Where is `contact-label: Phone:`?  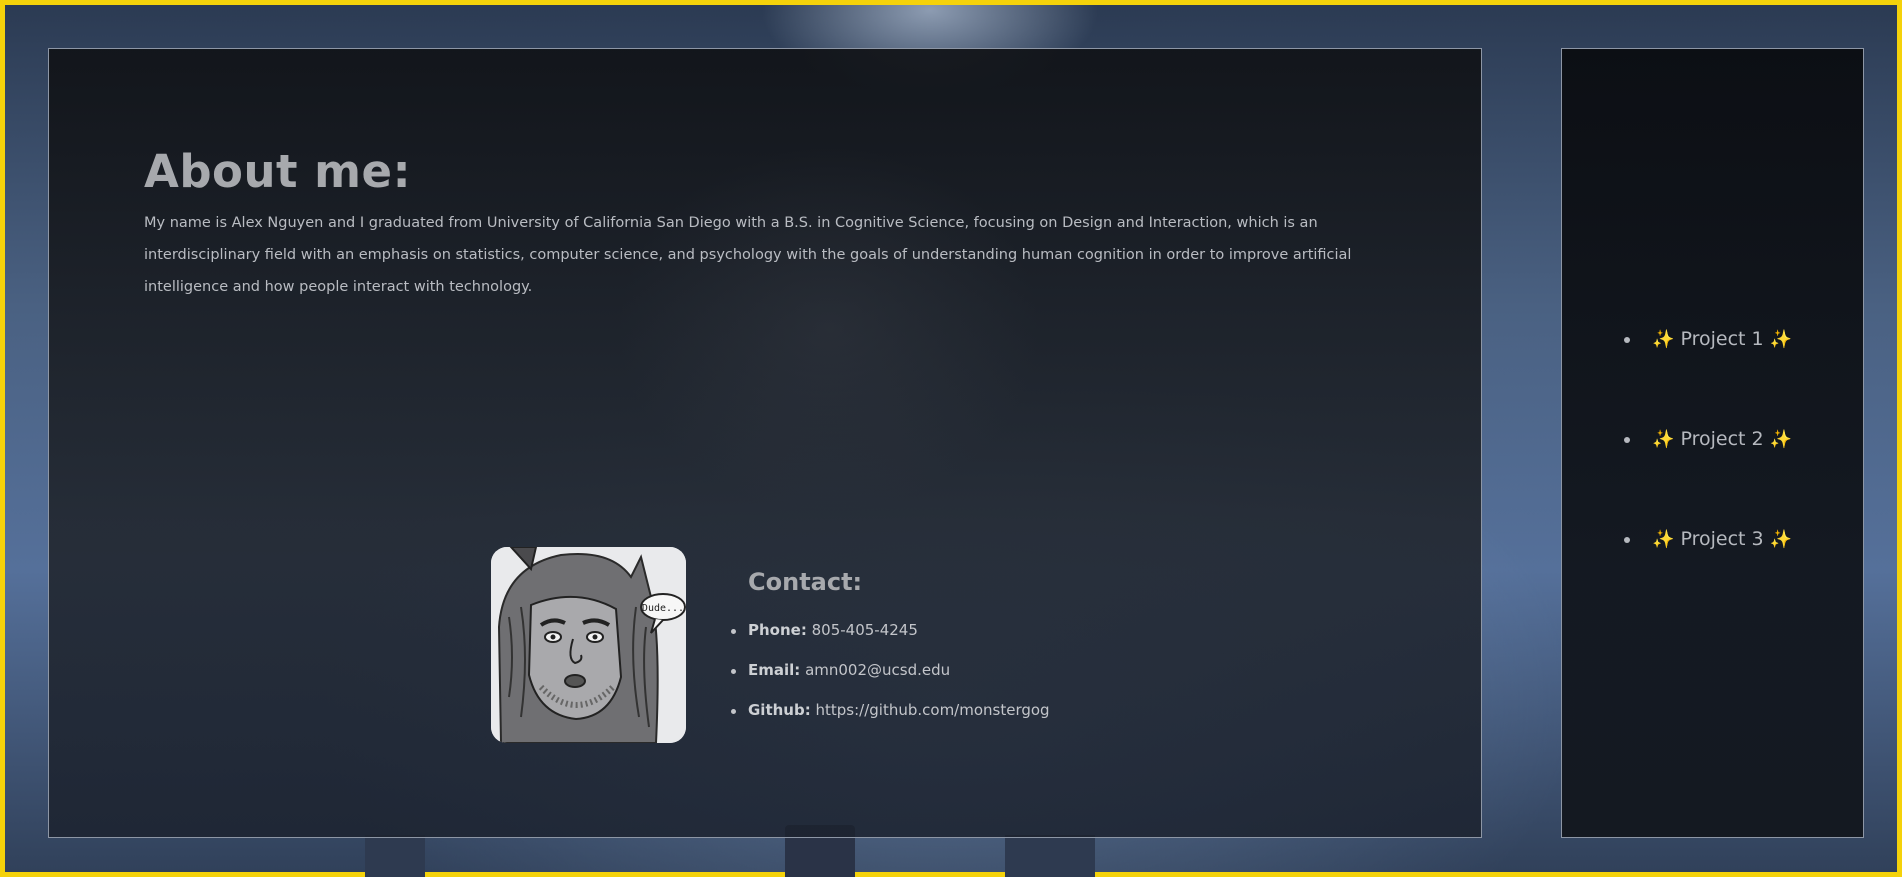
contact-label: Phone: is located at coordinates (777, 630).